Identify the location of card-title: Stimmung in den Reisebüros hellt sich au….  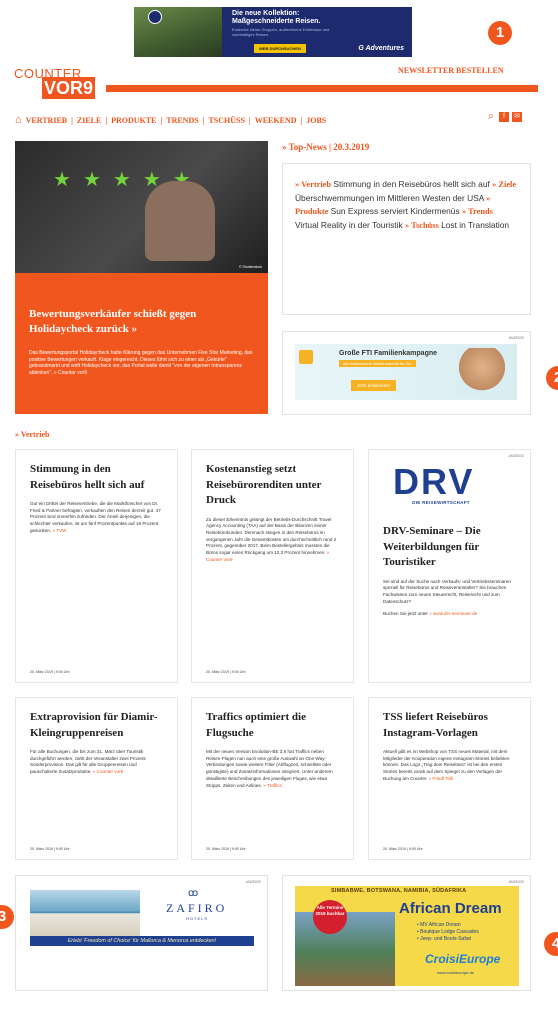
(96, 477).